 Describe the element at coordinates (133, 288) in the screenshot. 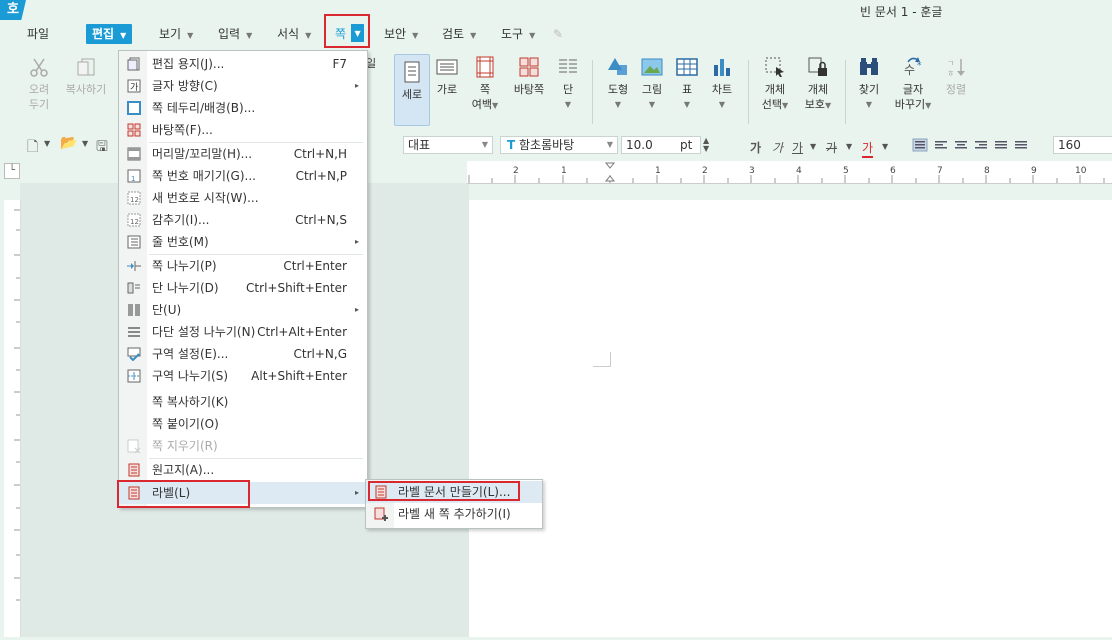

I see `column-break-icon` at that location.